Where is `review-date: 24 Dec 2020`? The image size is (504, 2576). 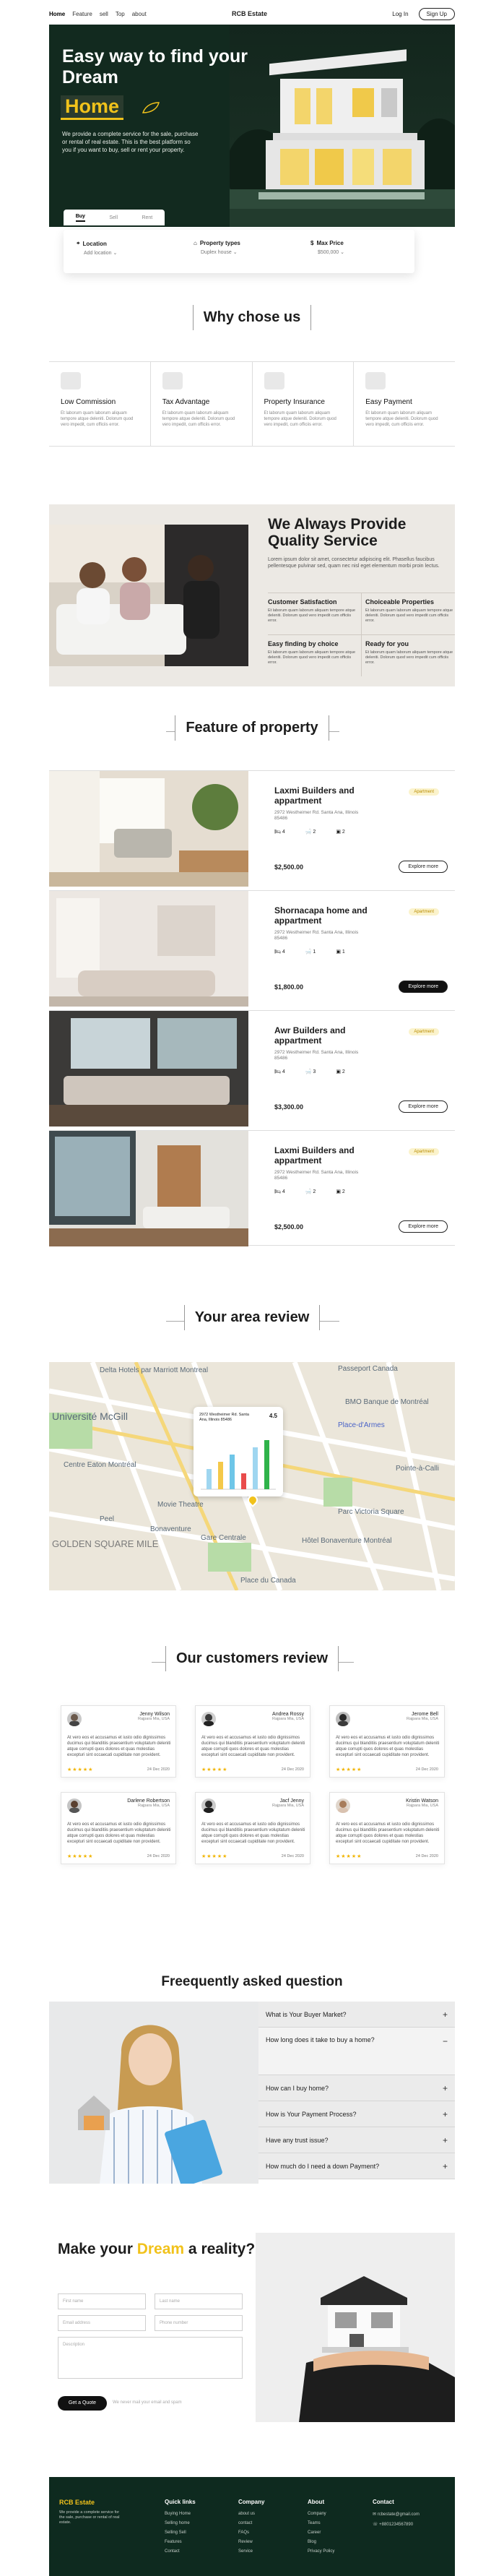
review-date: 24 Dec 2020 is located at coordinates (426, 1769).